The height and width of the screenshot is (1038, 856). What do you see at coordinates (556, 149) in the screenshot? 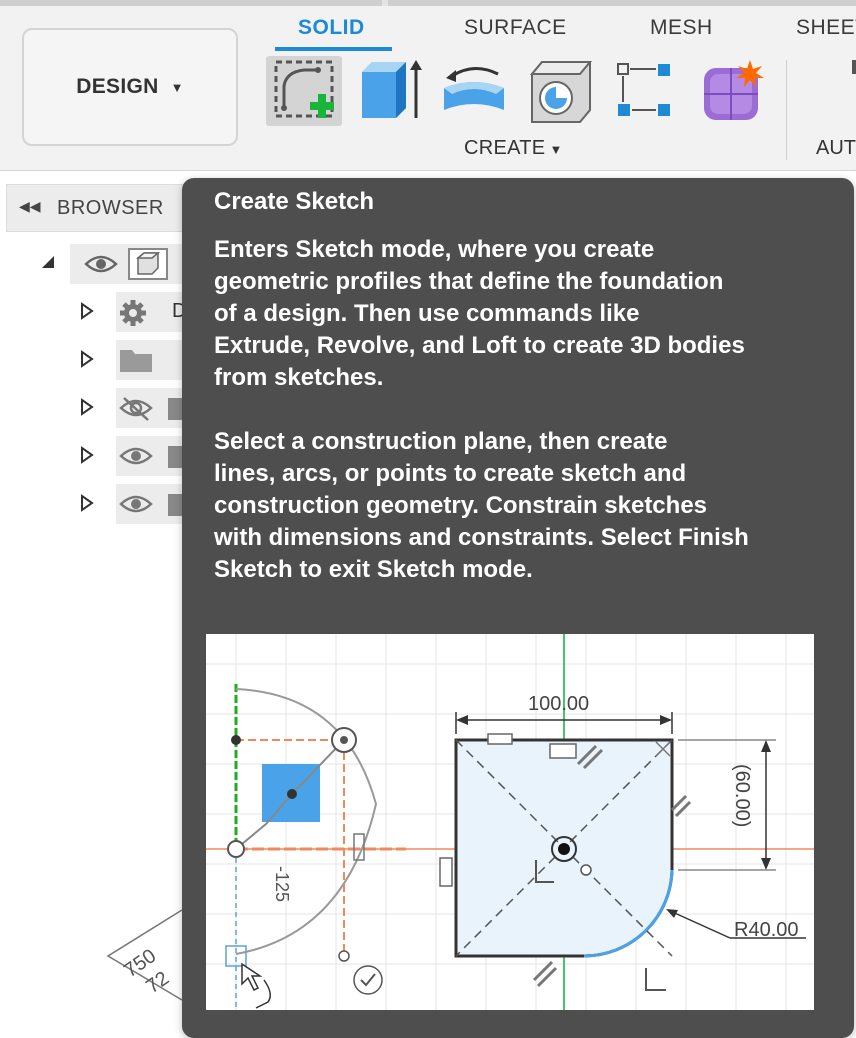
I see `caret-down-icon: ▼` at bounding box center [556, 149].